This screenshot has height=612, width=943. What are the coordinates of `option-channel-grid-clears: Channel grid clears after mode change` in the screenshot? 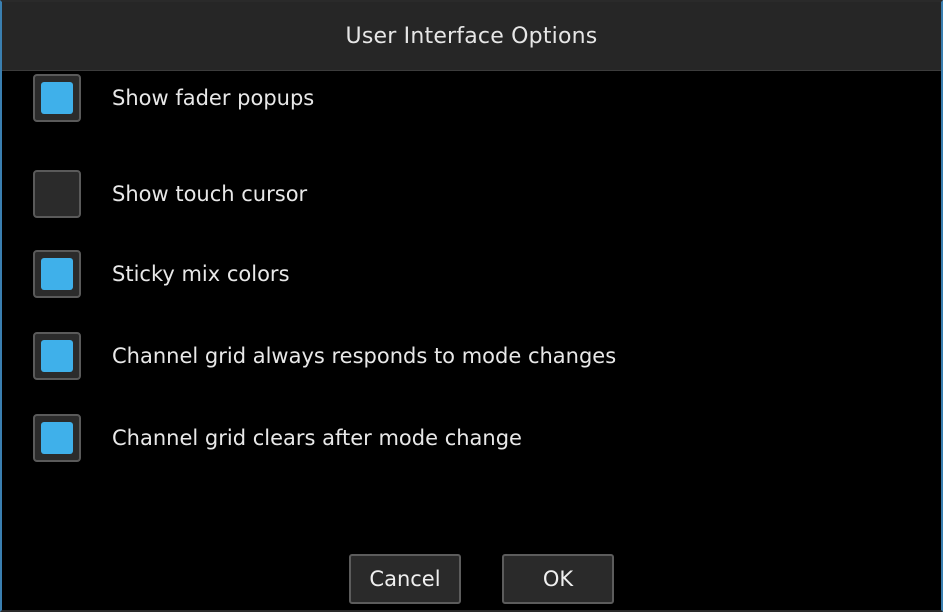 It's located at (277, 438).